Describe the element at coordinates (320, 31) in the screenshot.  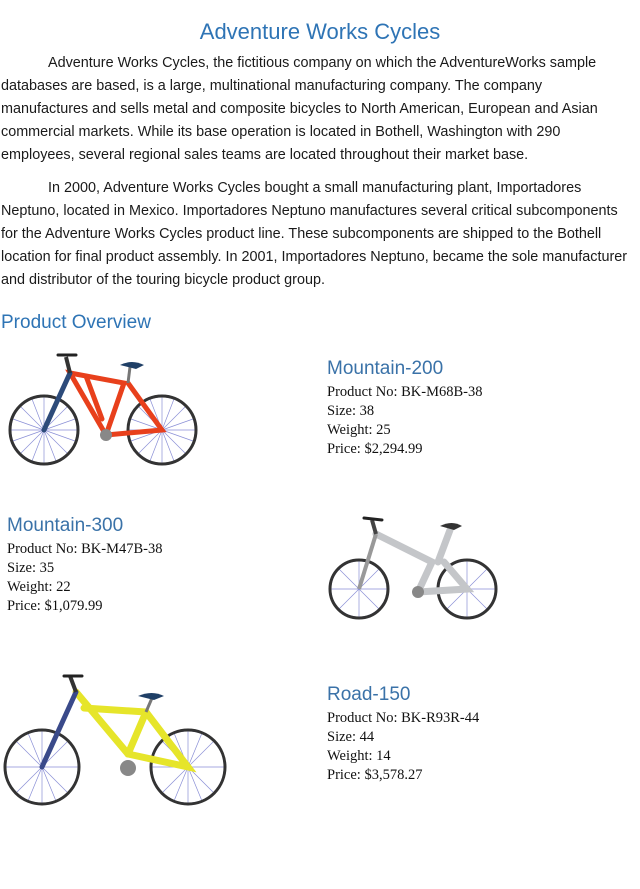
I see `document-title: Adventure Works Cycles` at that location.